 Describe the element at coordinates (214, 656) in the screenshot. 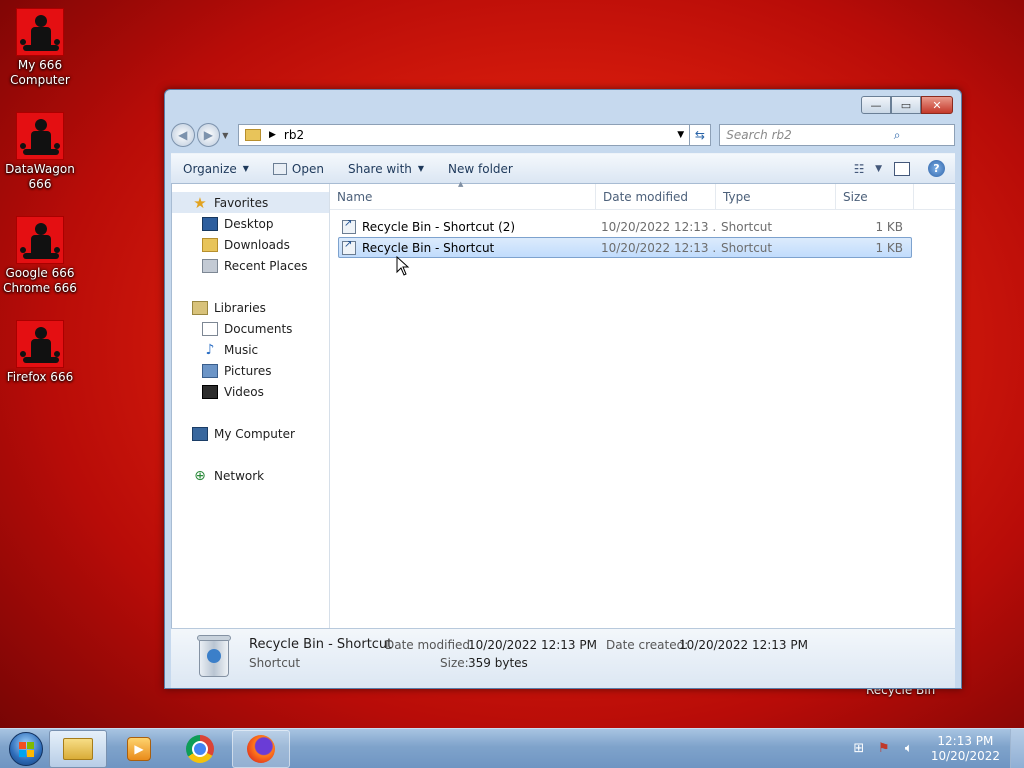

I see `recycle-bin-icon` at that location.